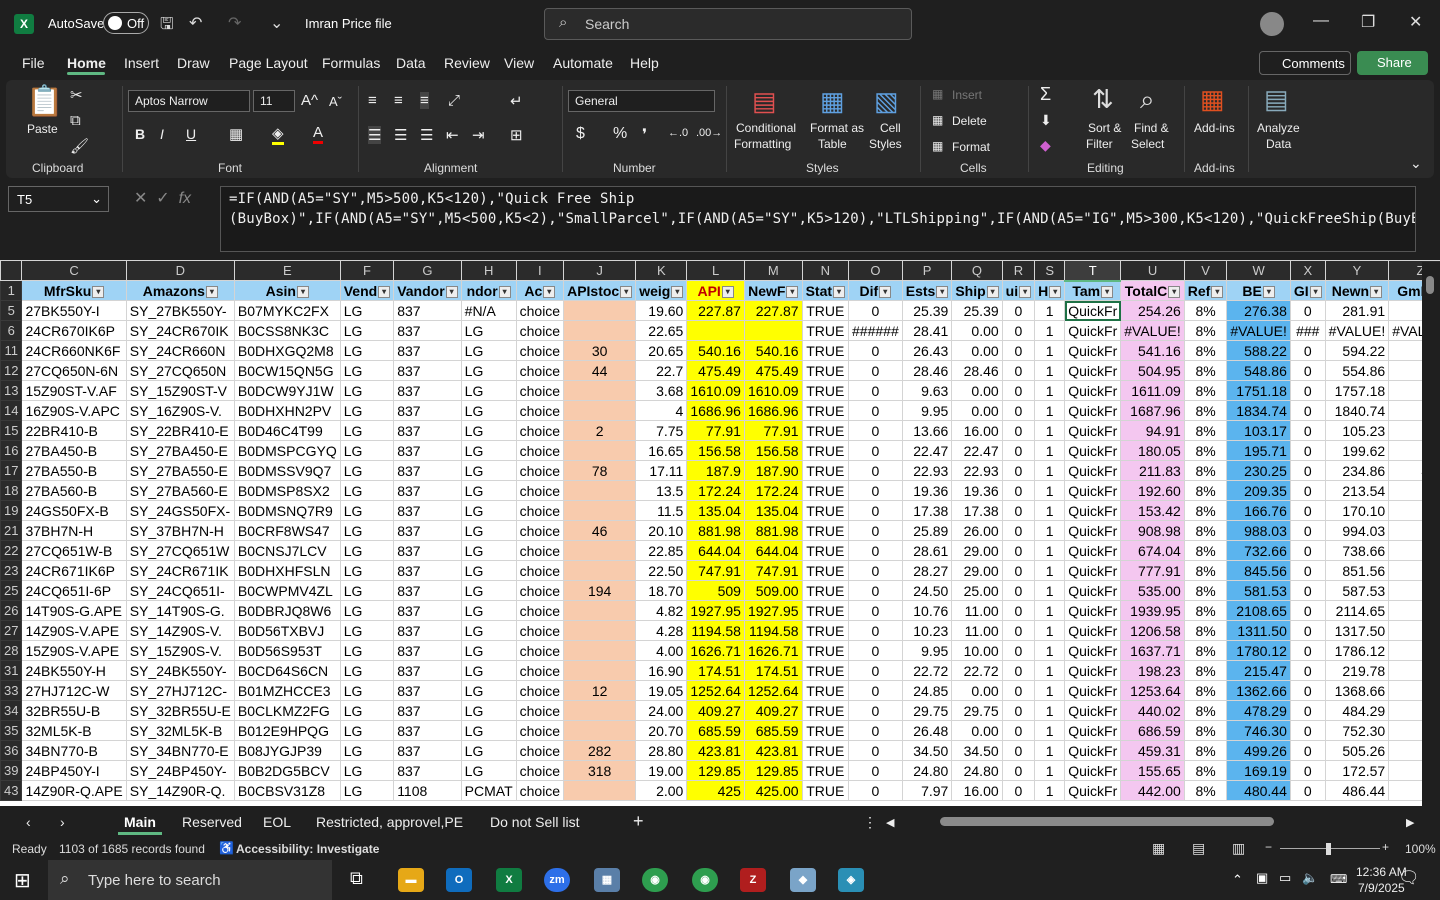 Image resolution: width=1440 pixels, height=900 pixels. What do you see at coordinates (890, 822) in the screenshot?
I see `hscroll-left-icon: ◀` at bounding box center [890, 822].